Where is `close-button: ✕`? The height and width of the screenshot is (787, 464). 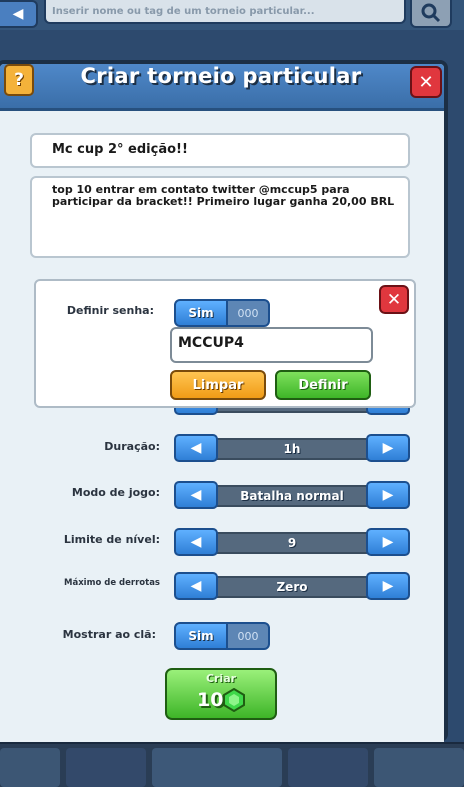 close-button: ✕ is located at coordinates (426, 82).